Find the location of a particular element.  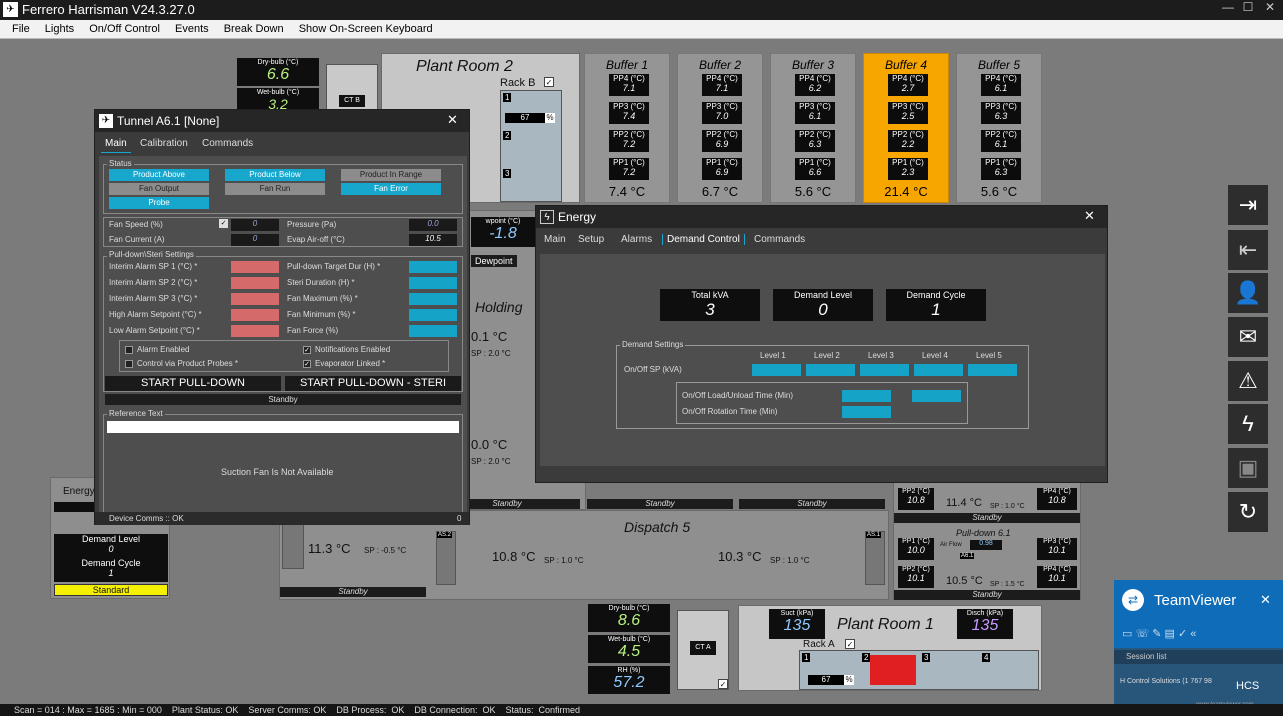

minimize-icon: — is located at coordinates (1228, 7).